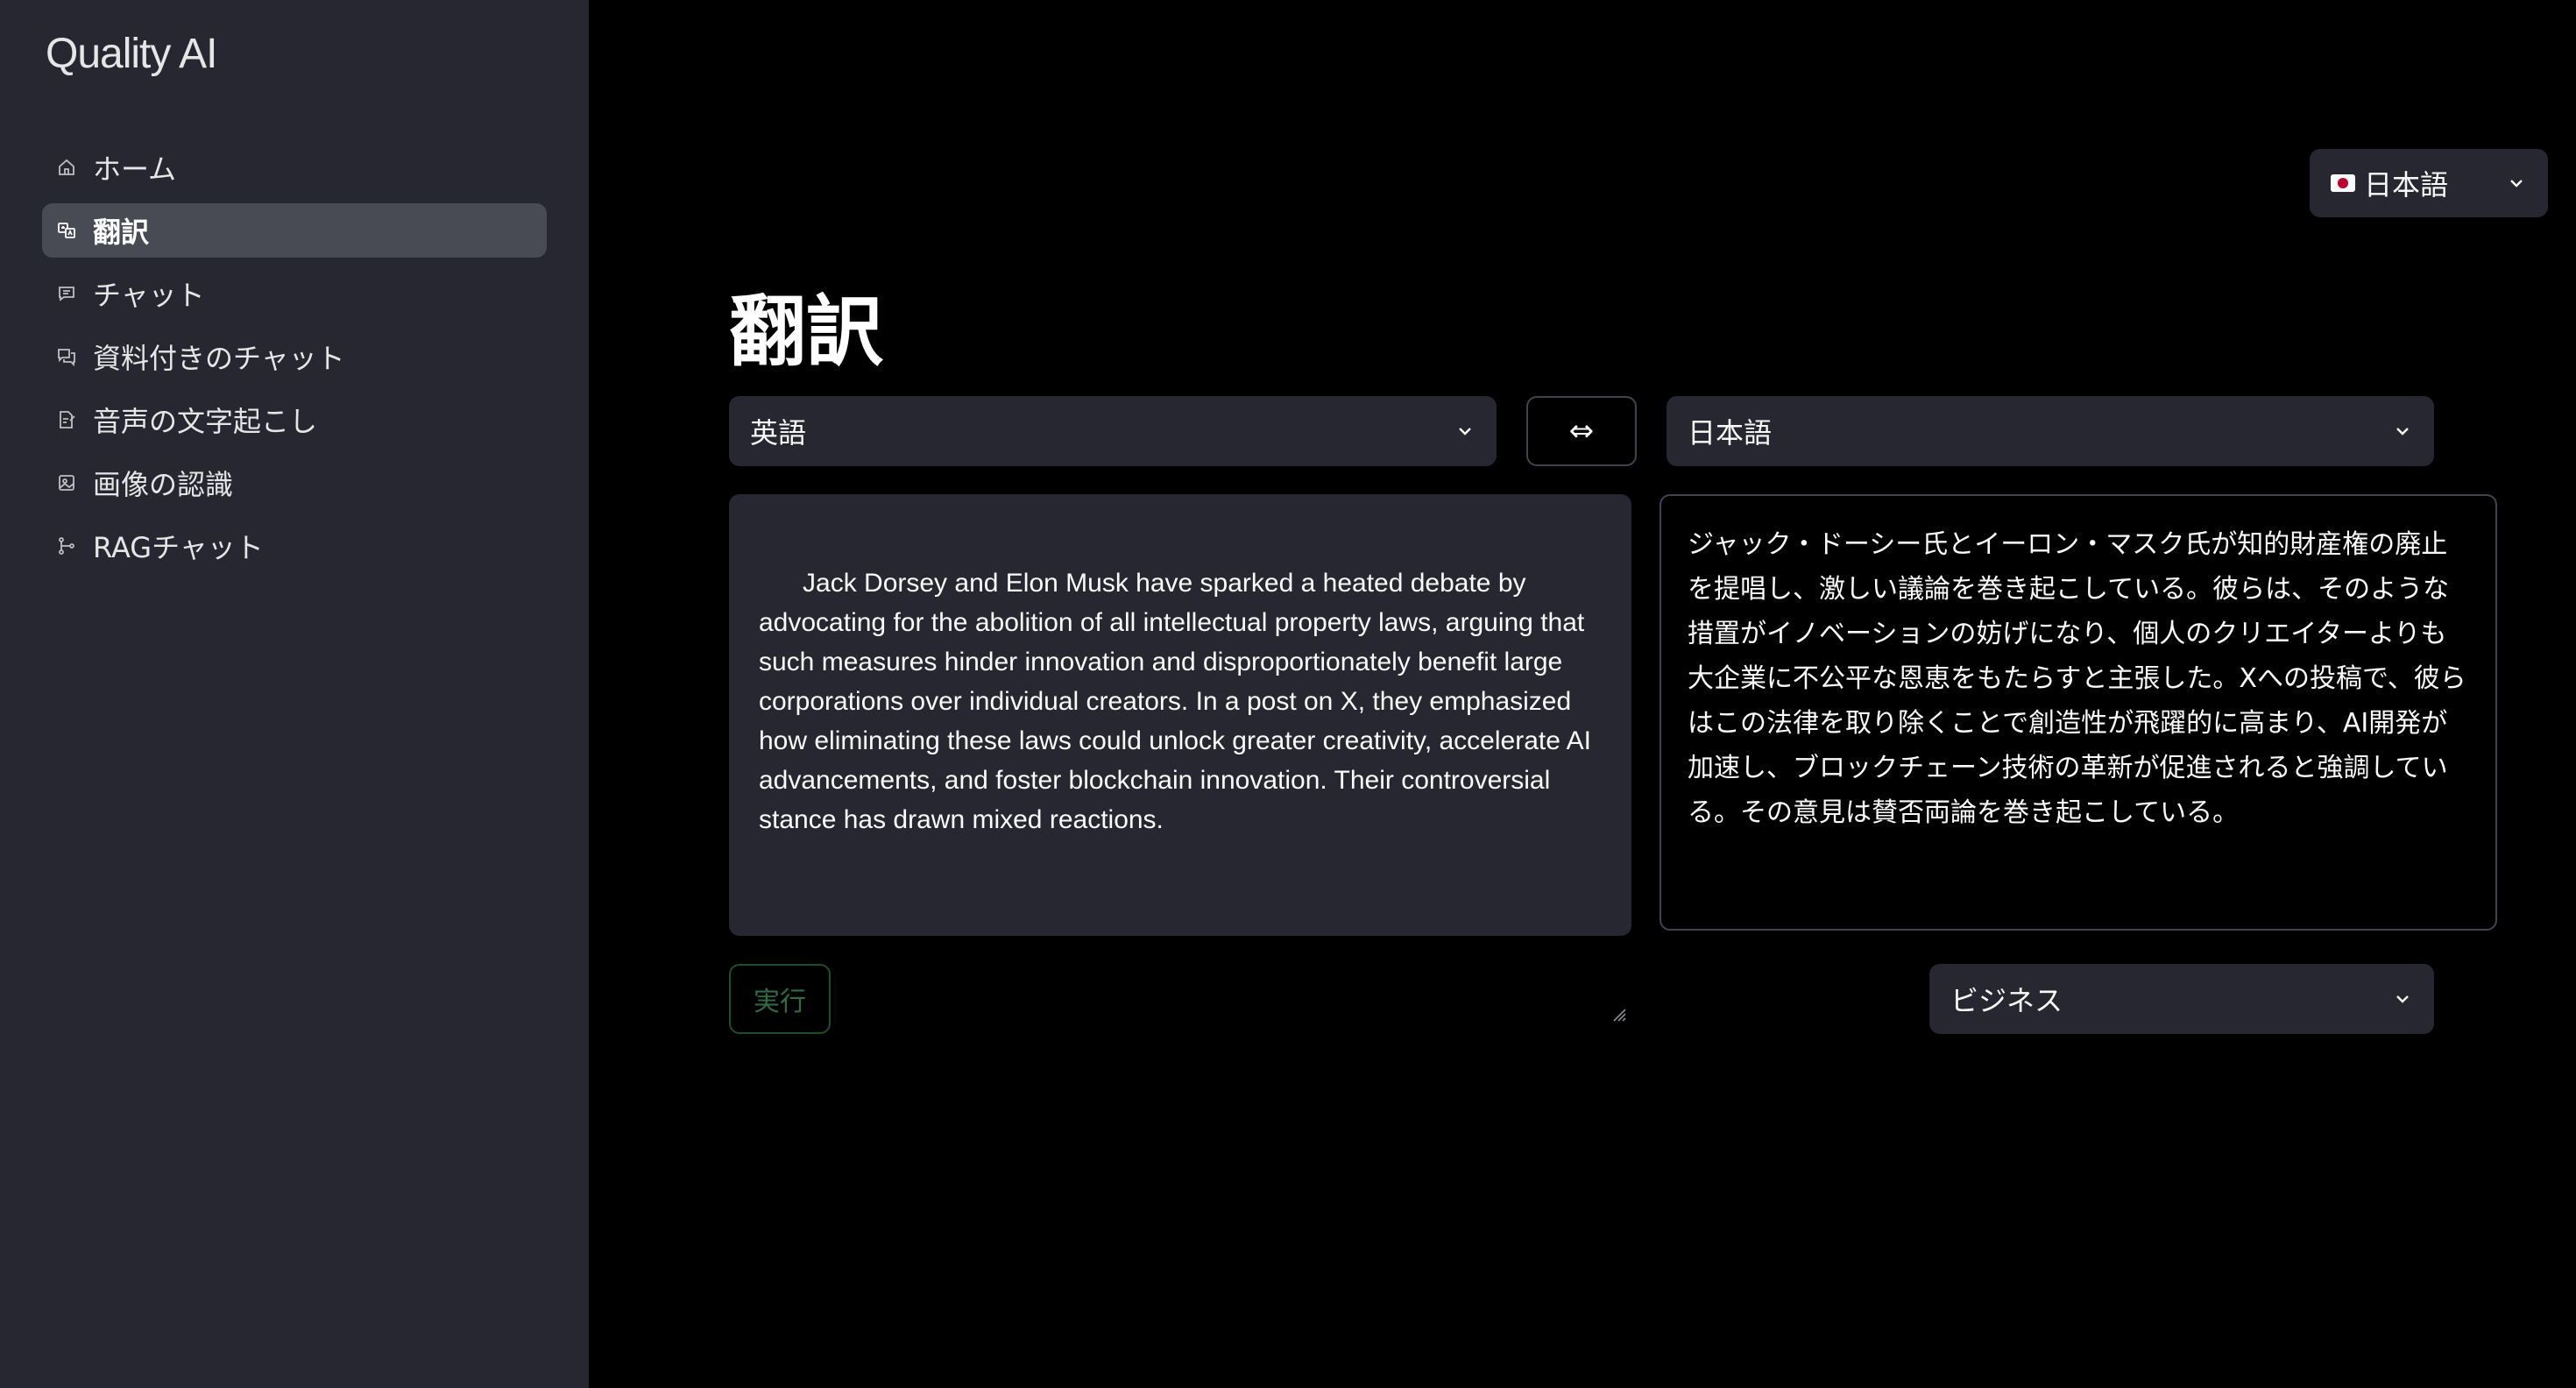 The image size is (2576, 1388). I want to click on target-language-select: 日本語, so click(2050, 431).